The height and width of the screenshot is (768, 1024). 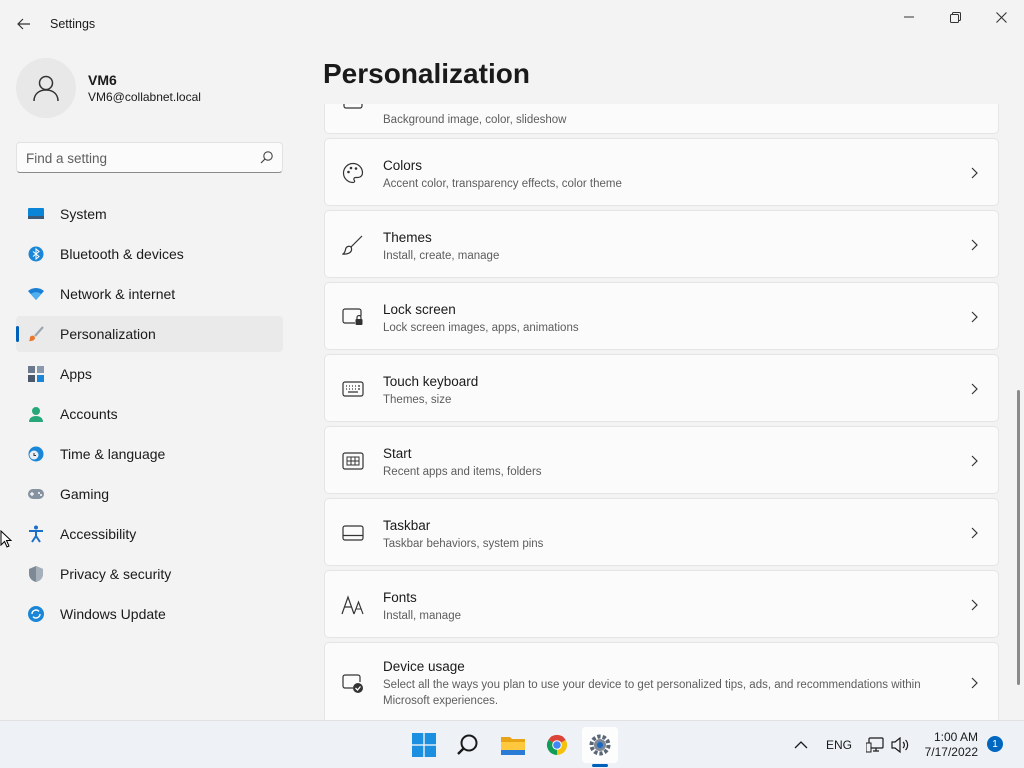 I want to click on close-button, so click(x=1001, y=17).